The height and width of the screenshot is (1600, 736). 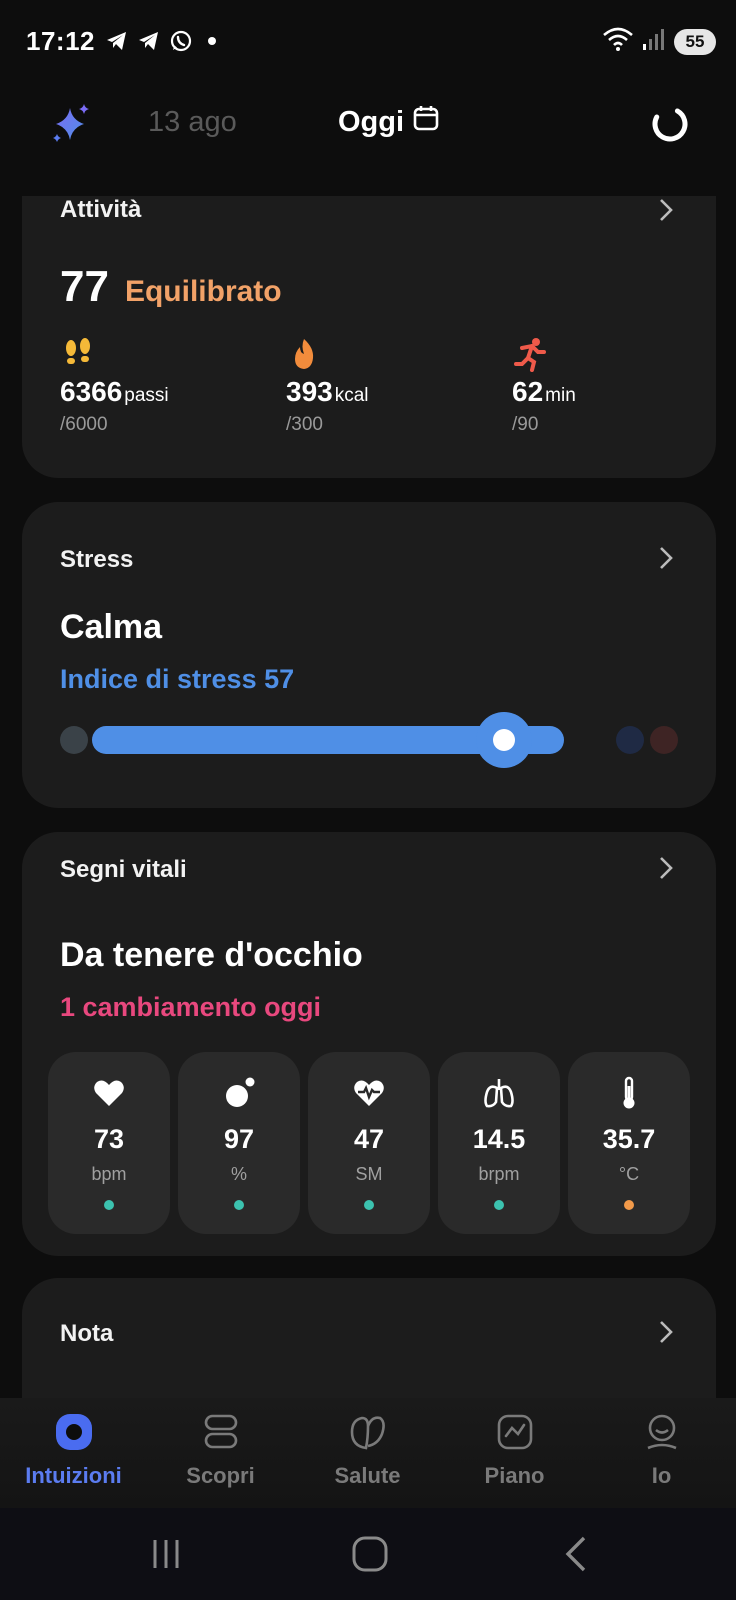 I want to click on tab-label: Intuizioni, so click(x=73, y=1475).